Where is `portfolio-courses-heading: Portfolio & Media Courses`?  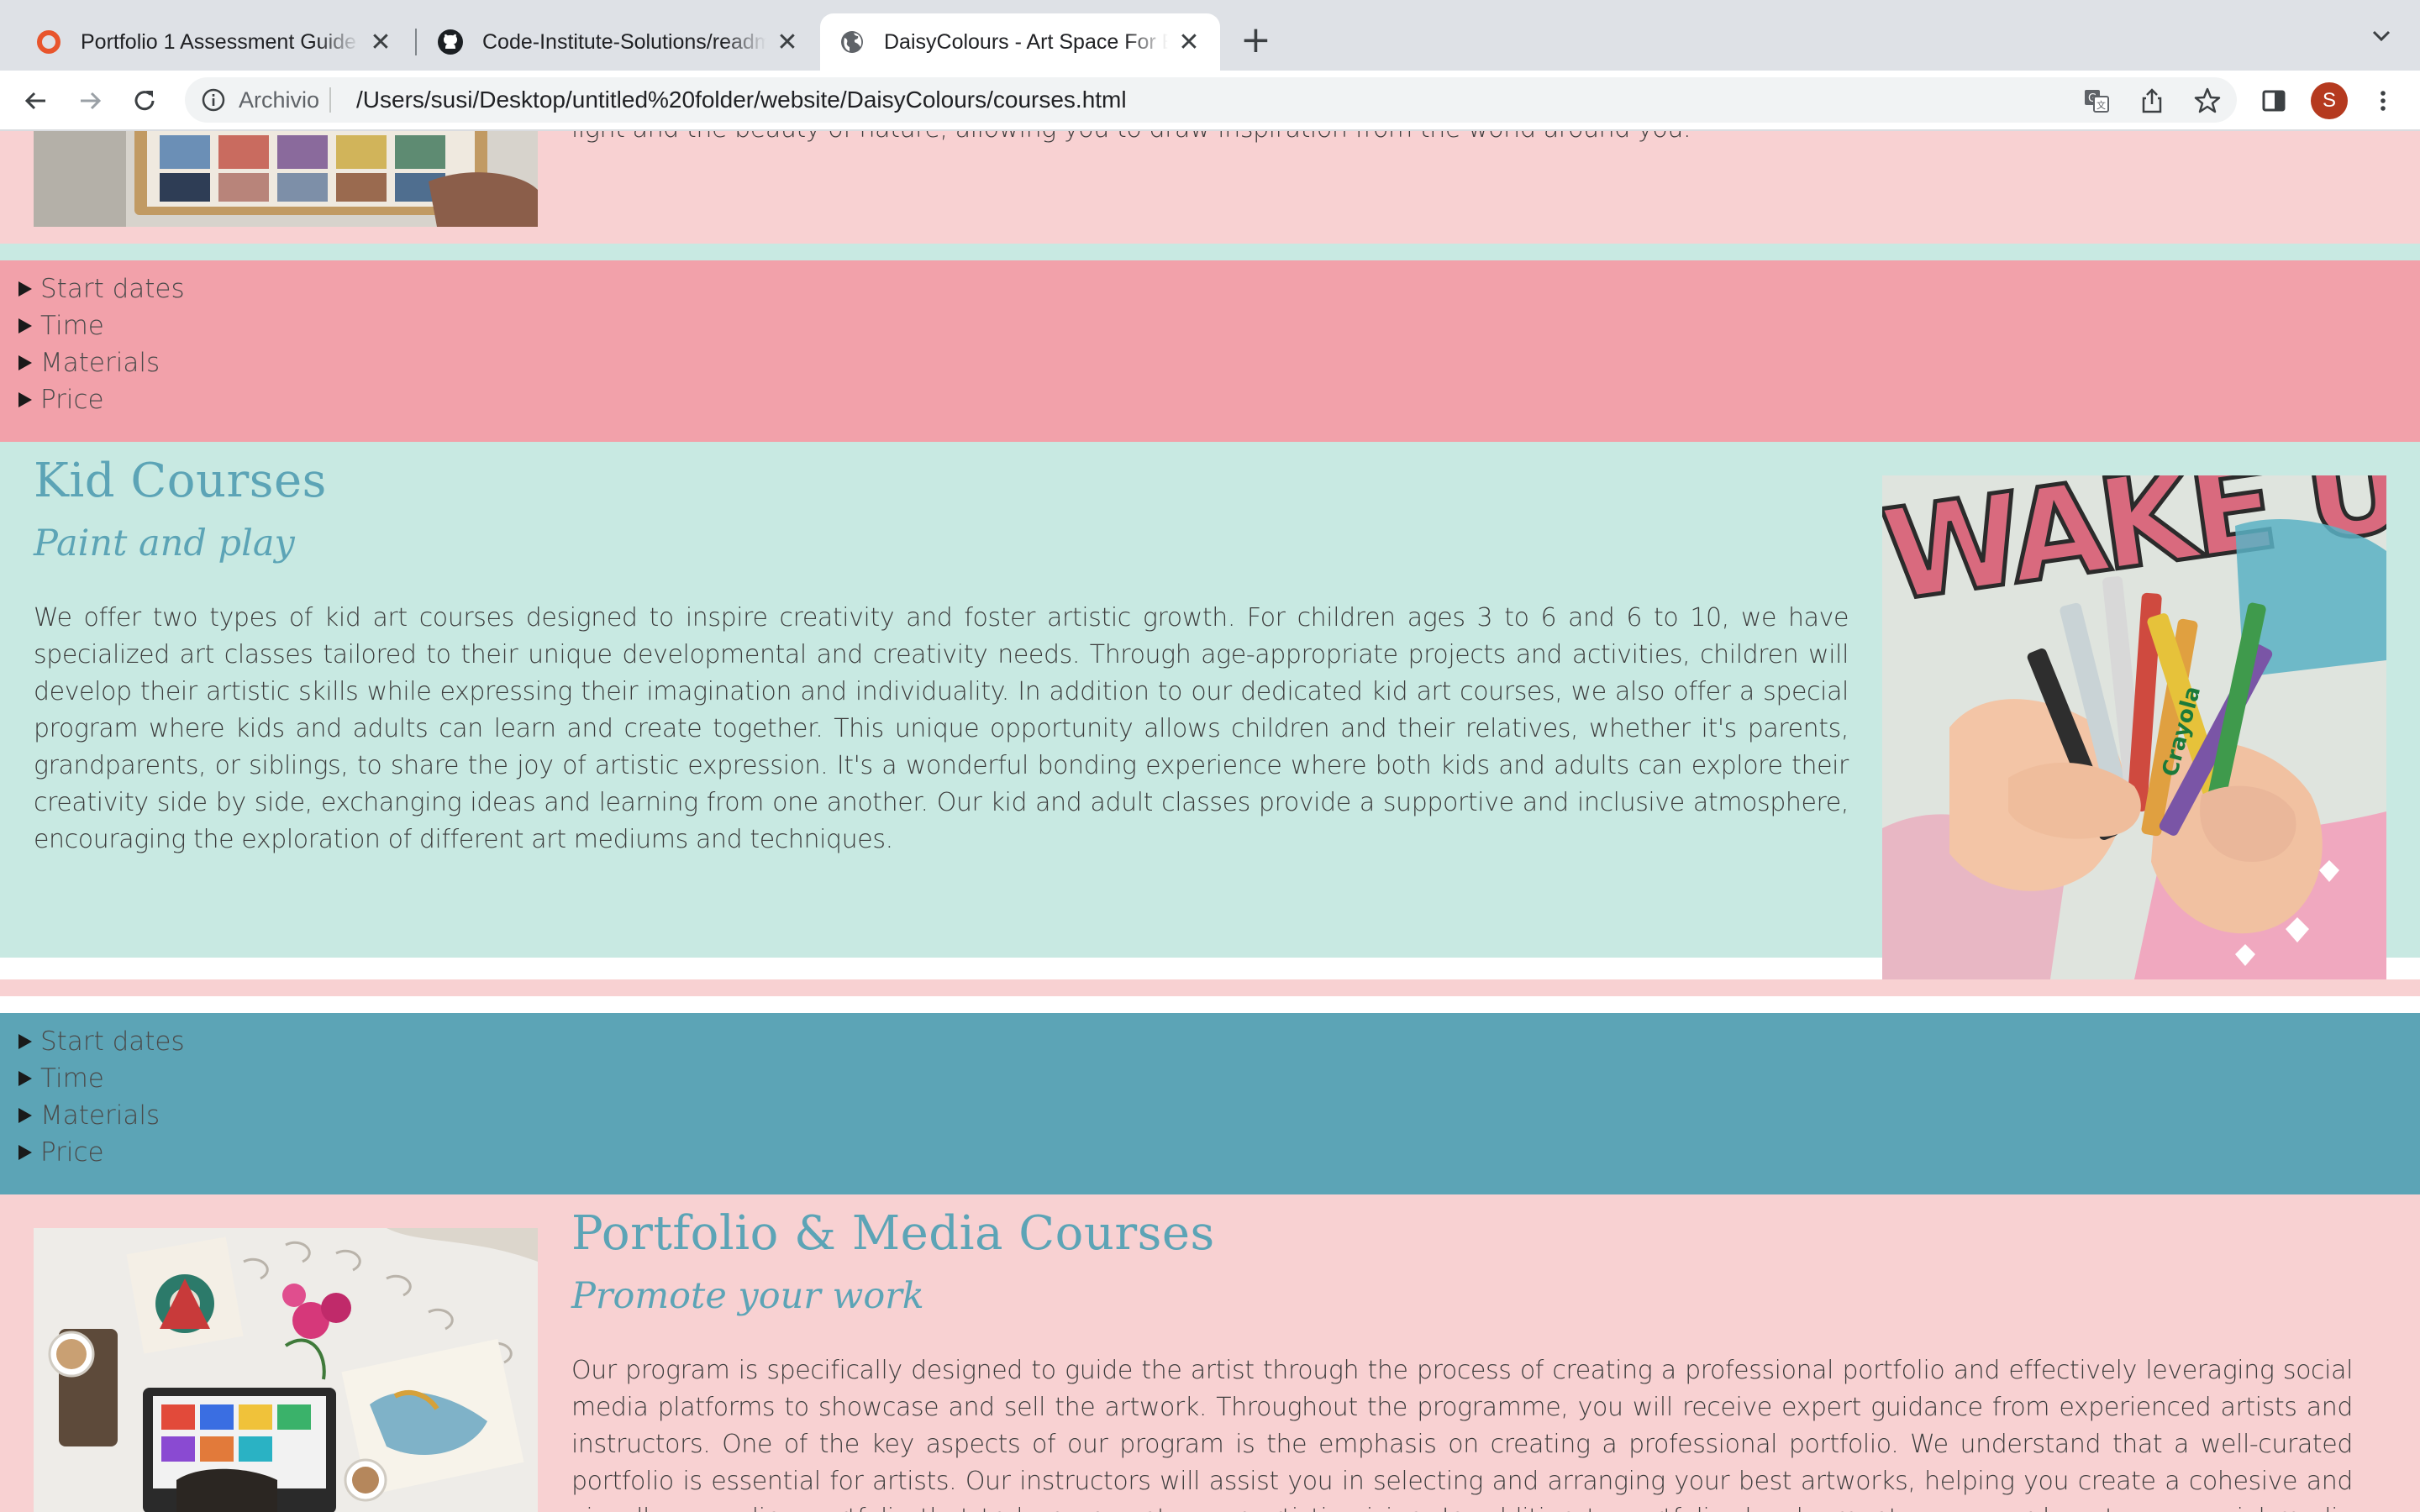 portfolio-courses-heading: Portfolio & Media Courses is located at coordinates (893, 1233).